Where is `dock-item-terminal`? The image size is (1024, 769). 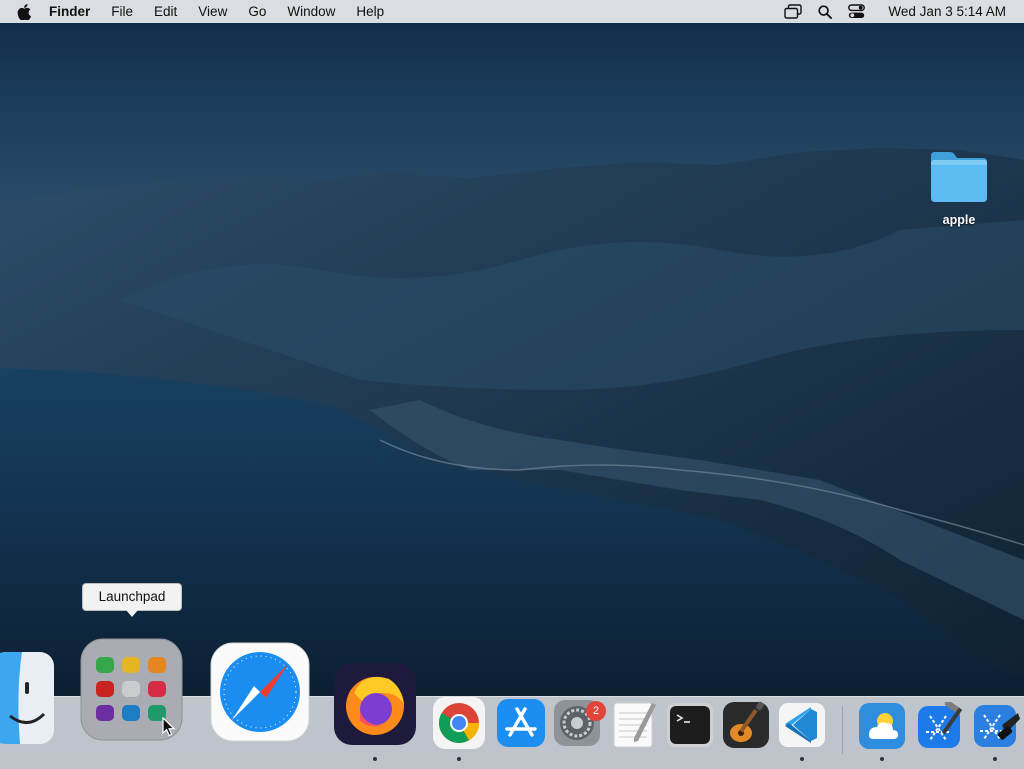 dock-item-terminal is located at coordinates (690, 727).